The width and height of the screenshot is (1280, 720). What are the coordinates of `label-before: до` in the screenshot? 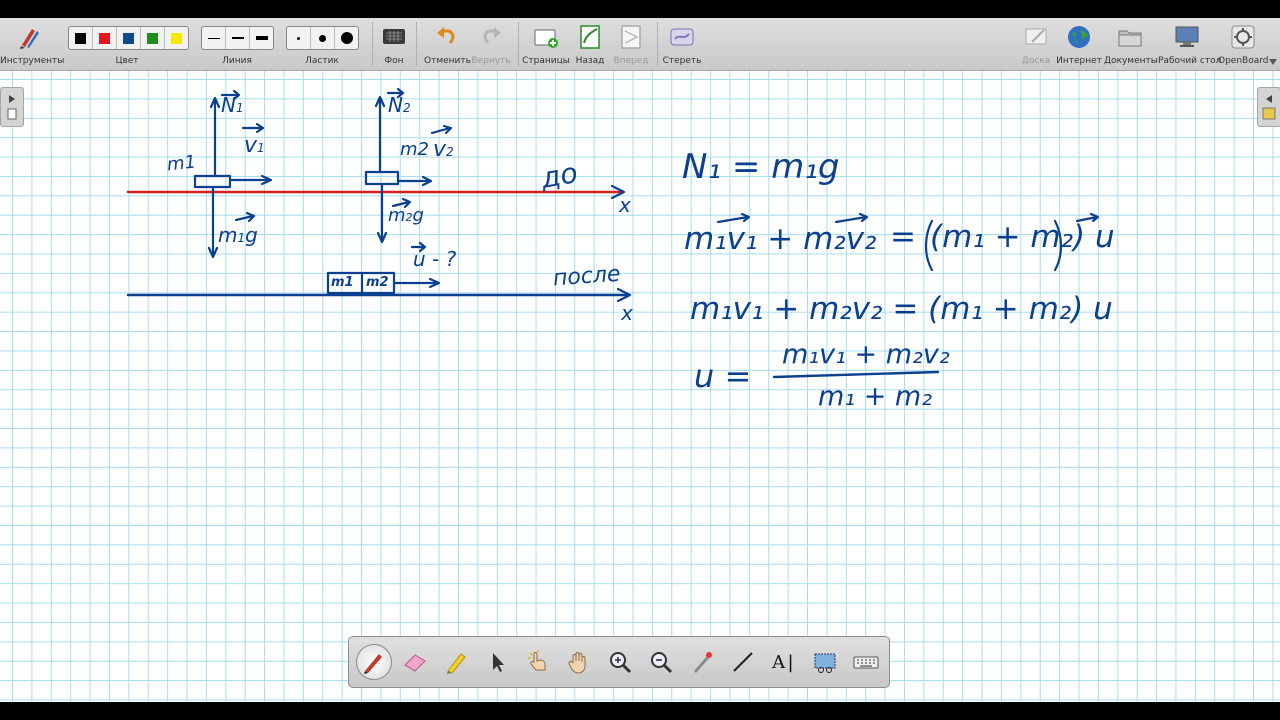 It's located at (559, 175).